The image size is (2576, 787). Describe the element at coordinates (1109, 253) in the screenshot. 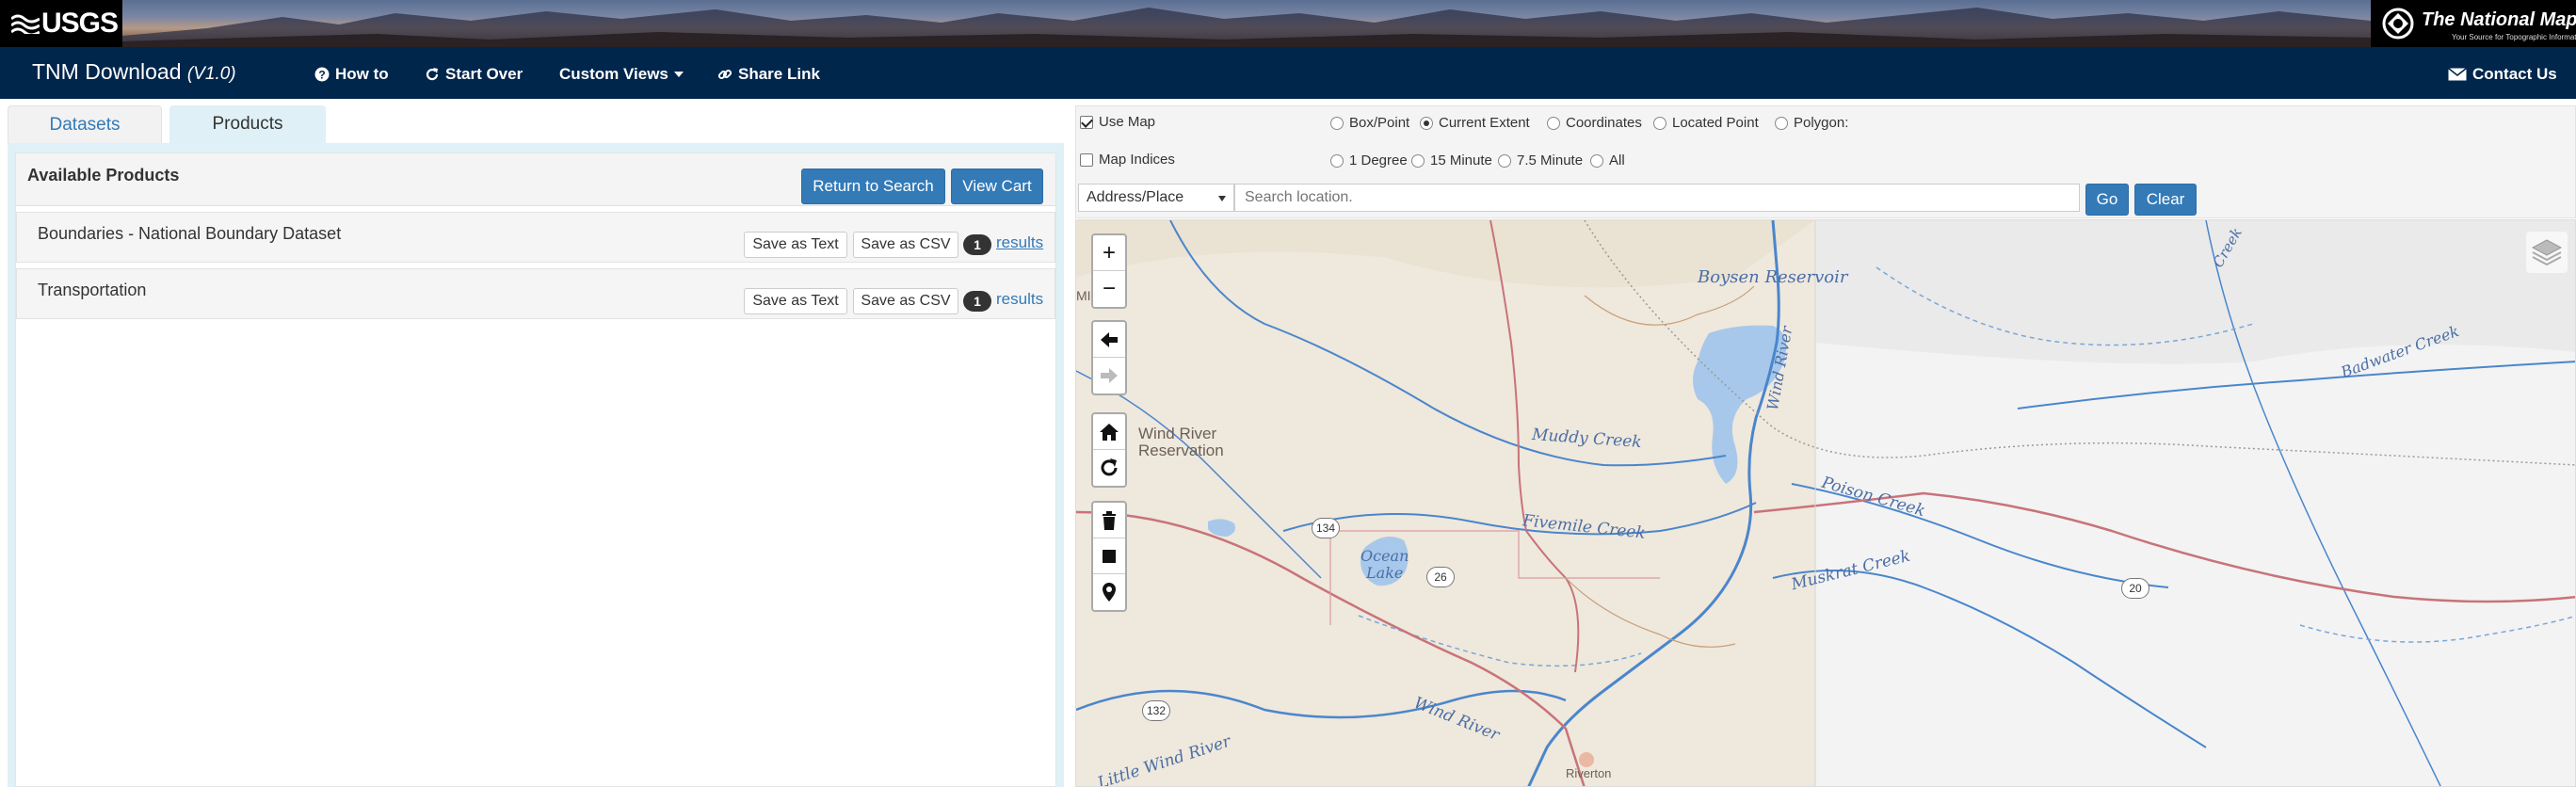

I see `zoom-in-button: +` at that location.